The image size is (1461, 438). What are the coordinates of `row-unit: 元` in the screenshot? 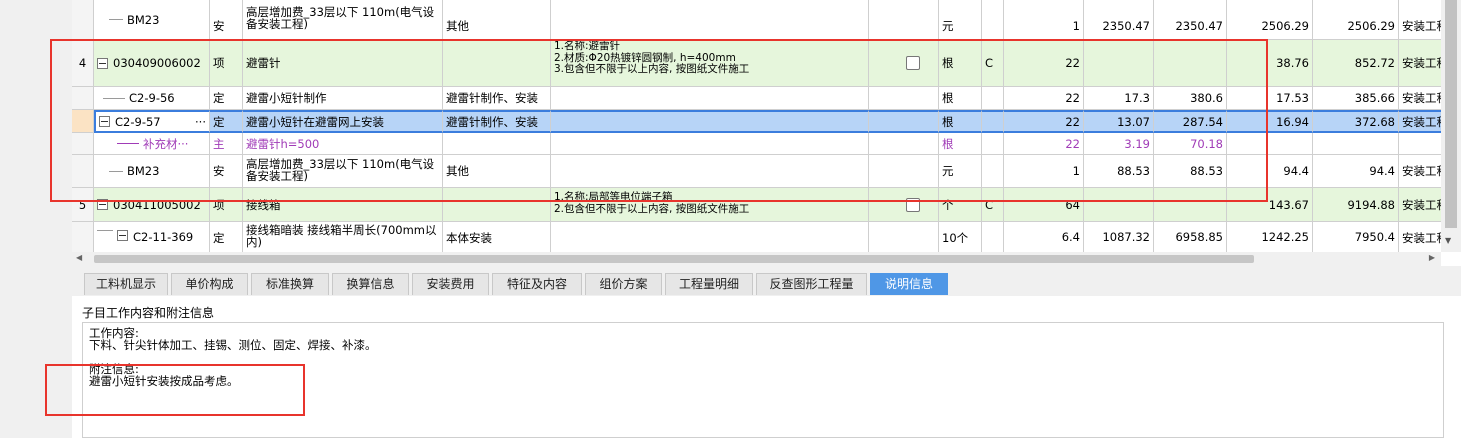 It's located at (948, 171).